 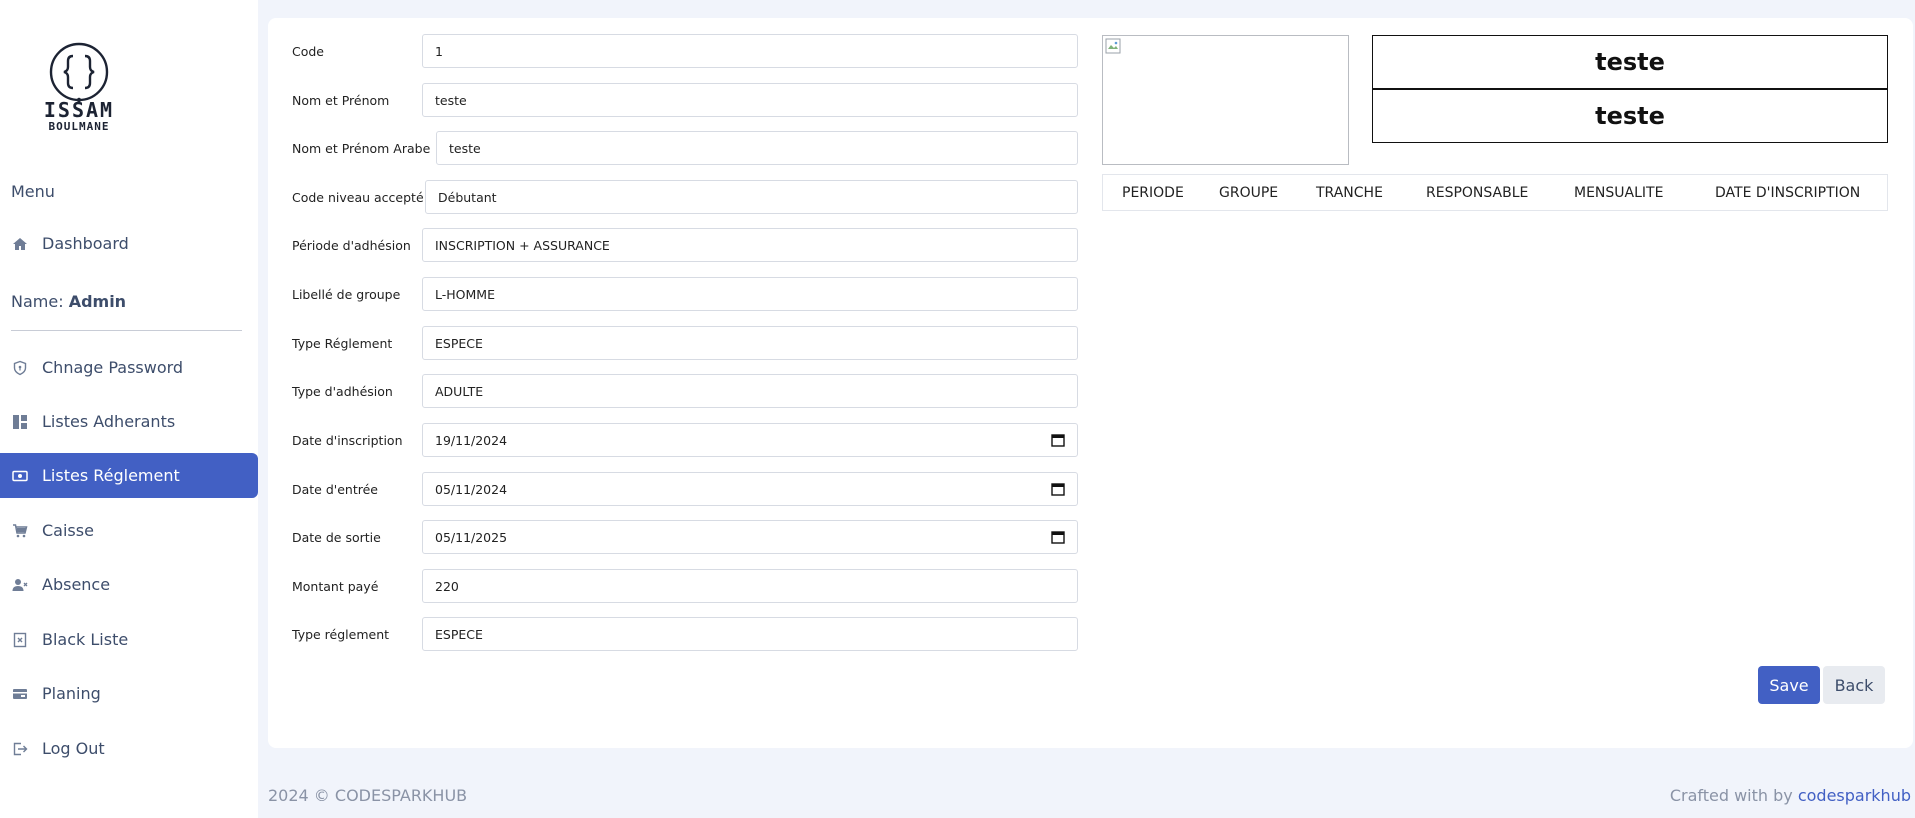 I want to click on nav-listes-reglement: Listes Réglement, so click(x=129, y=475).